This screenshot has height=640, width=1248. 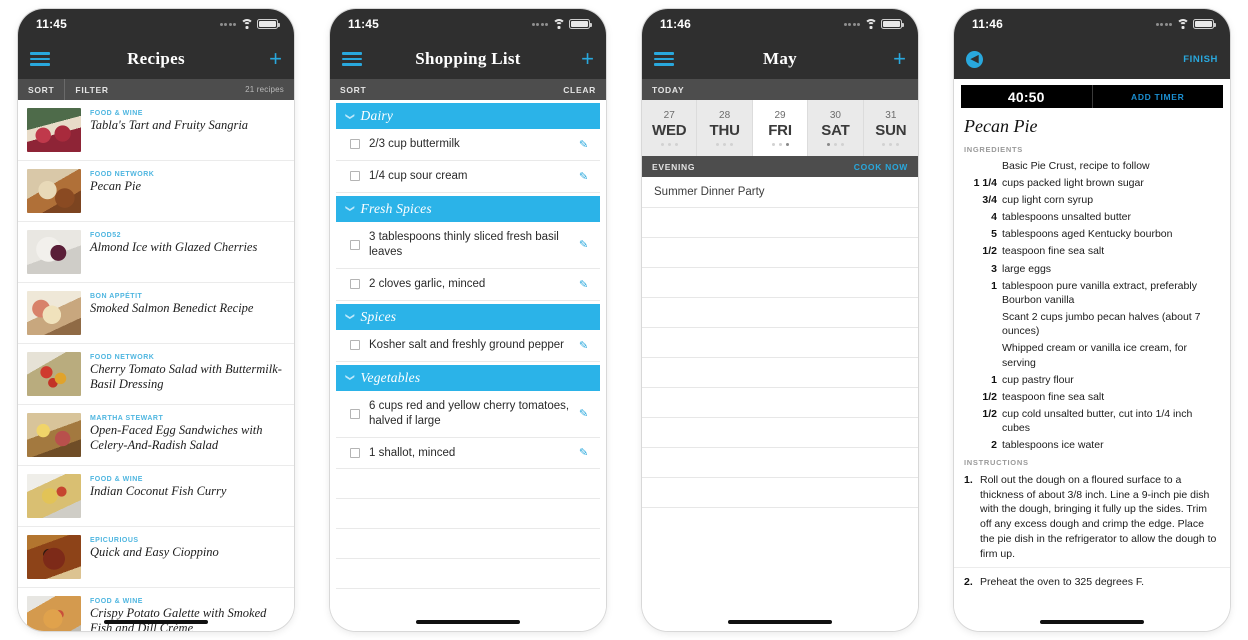 I want to click on calendar-day-strip: 27 WED 28 THU 29 FRI 30 SAT 31 SUN, so click(x=780, y=128).